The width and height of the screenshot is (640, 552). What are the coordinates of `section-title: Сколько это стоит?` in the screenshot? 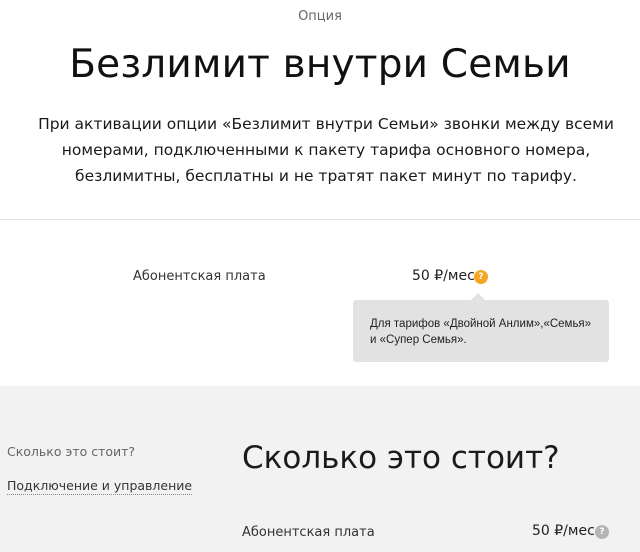 It's located at (401, 458).